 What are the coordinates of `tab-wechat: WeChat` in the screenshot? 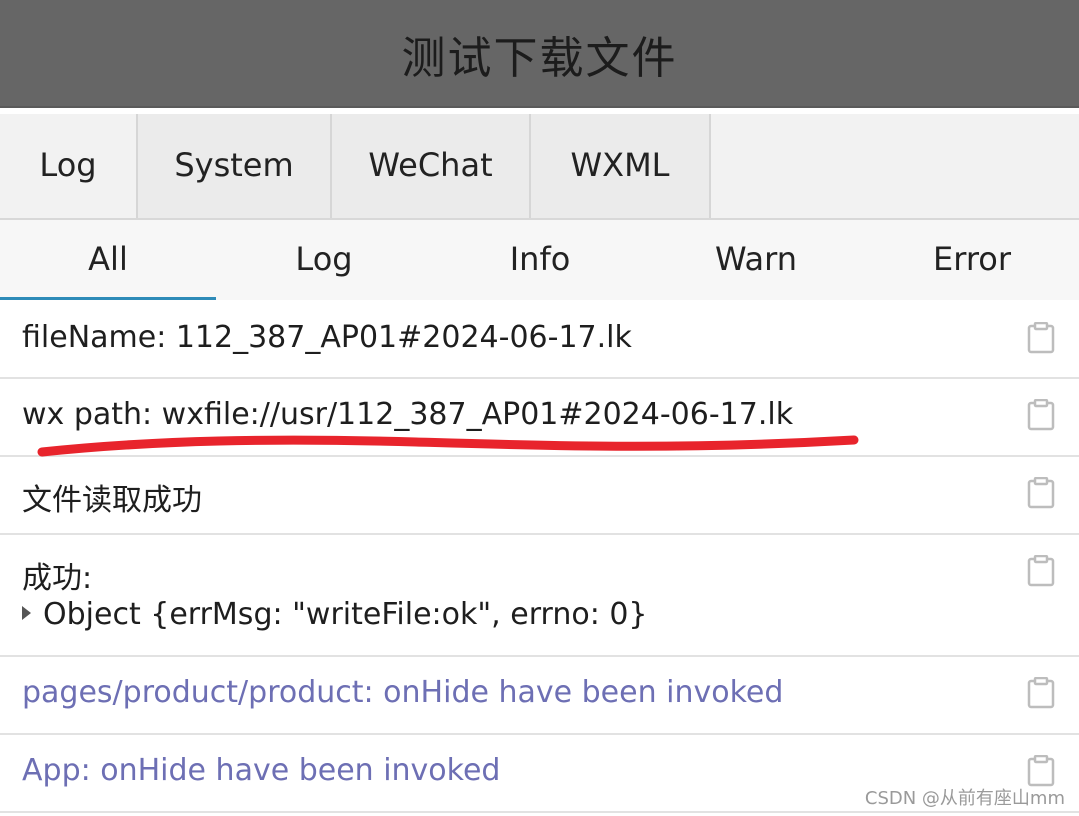 It's located at (431, 166).